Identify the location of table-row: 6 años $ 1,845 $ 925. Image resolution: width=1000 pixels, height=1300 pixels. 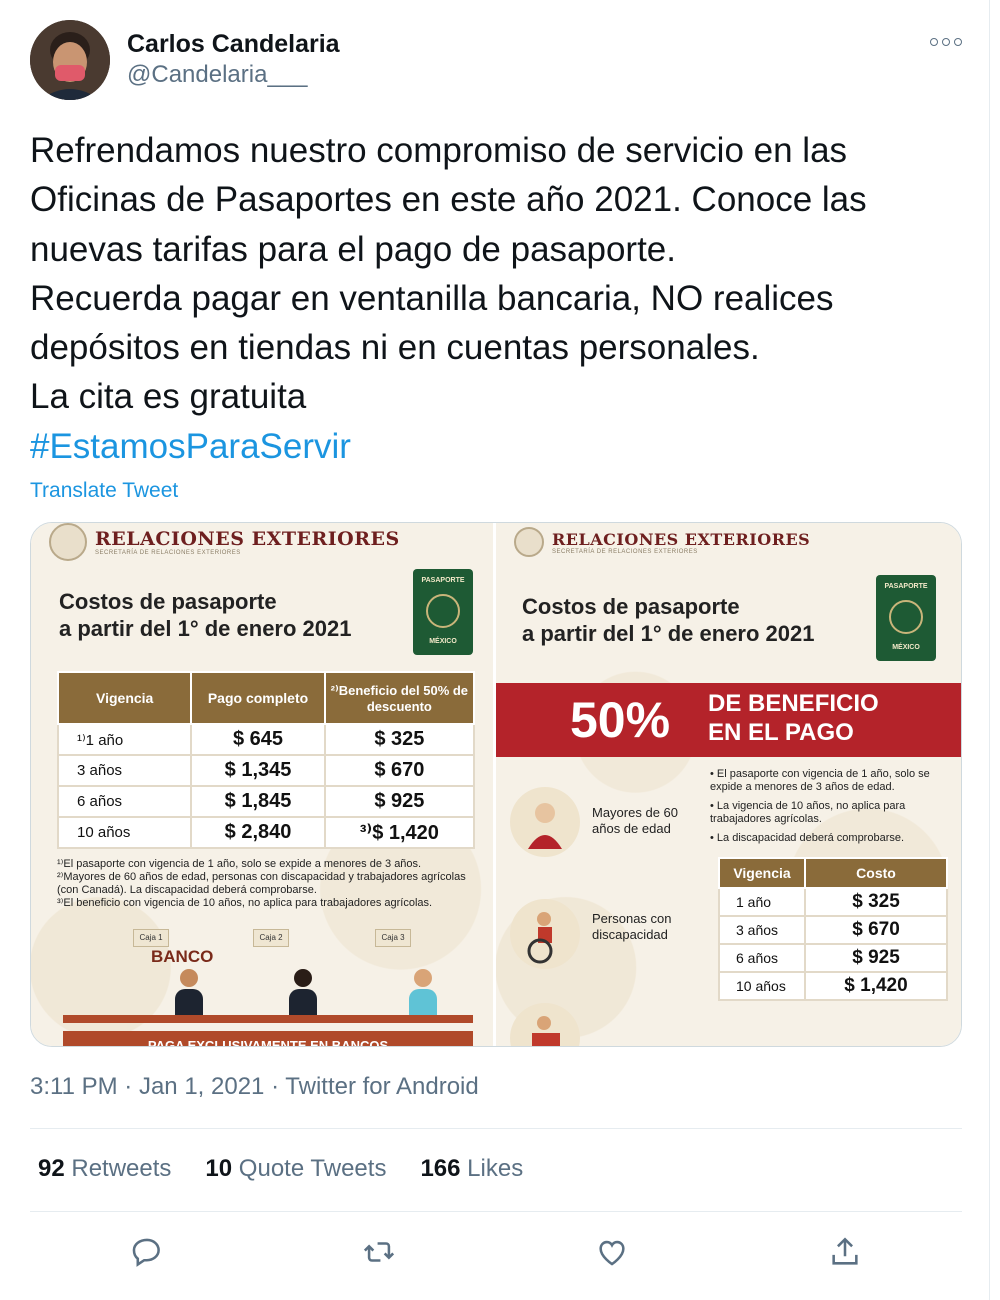
(266, 801).